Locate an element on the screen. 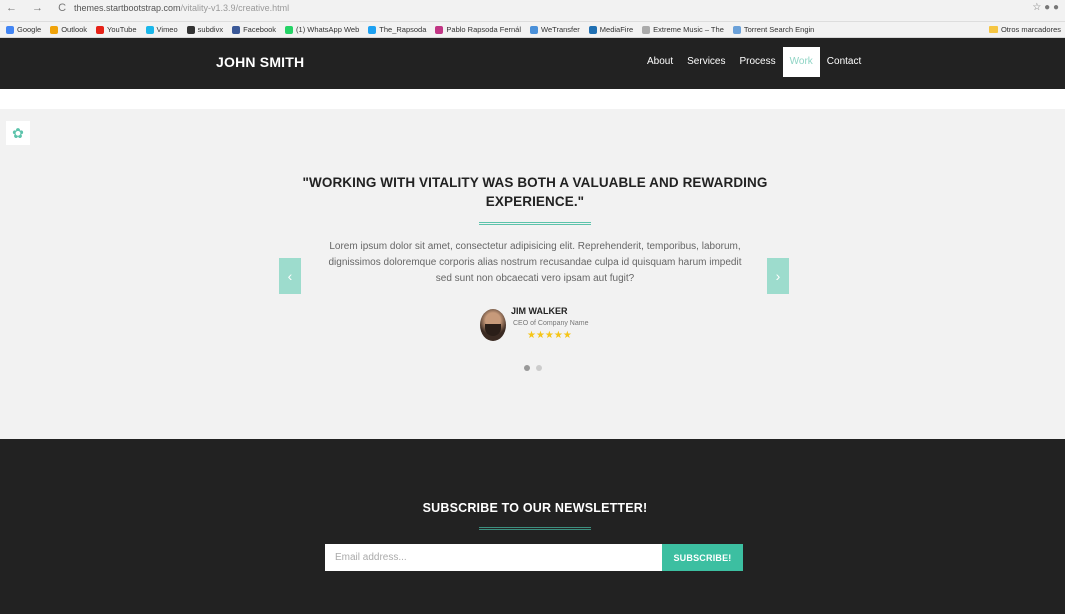 This screenshot has width=1065, height=614. bookmark-item: The_Rapsoda is located at coordinates (397, 29).